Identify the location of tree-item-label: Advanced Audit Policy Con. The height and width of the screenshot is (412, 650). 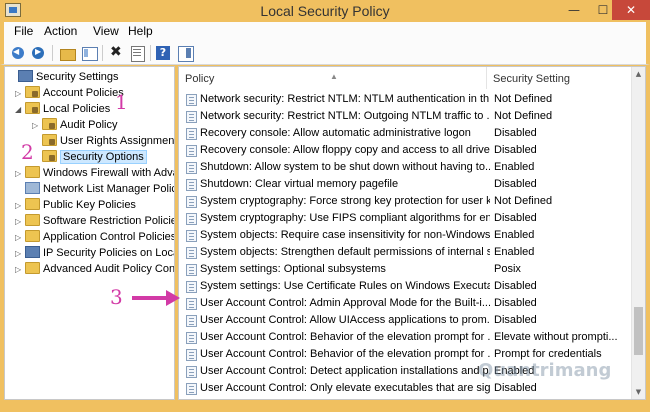
(109, 269).